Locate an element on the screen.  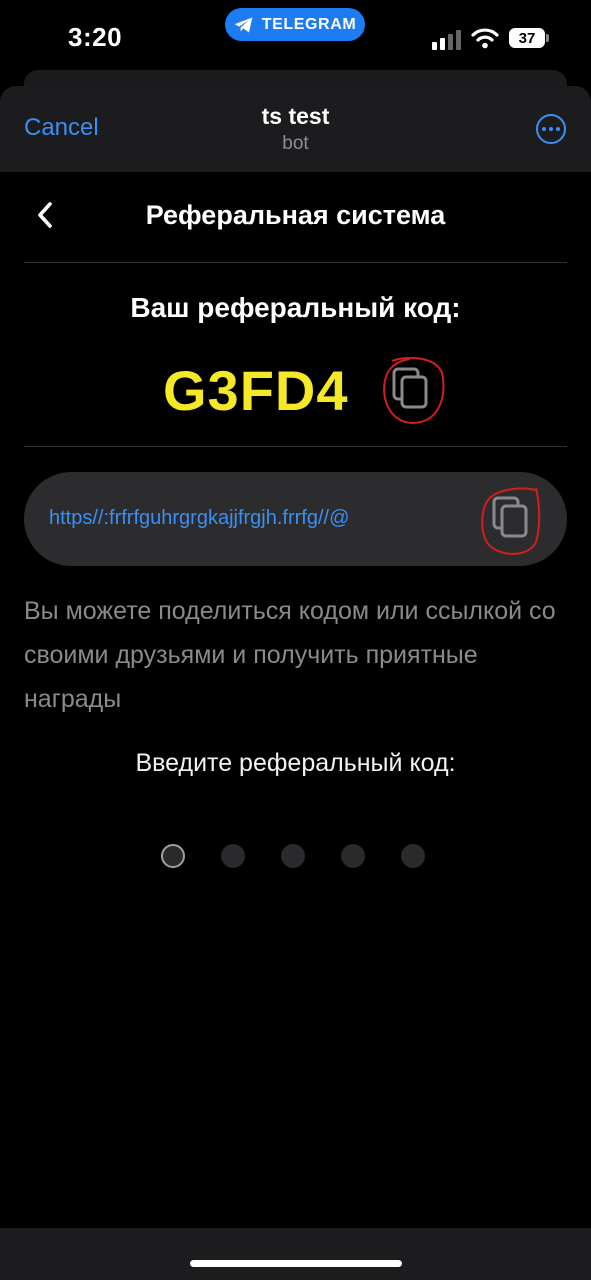
bottom-bar is located at coordinates (295, 1254).